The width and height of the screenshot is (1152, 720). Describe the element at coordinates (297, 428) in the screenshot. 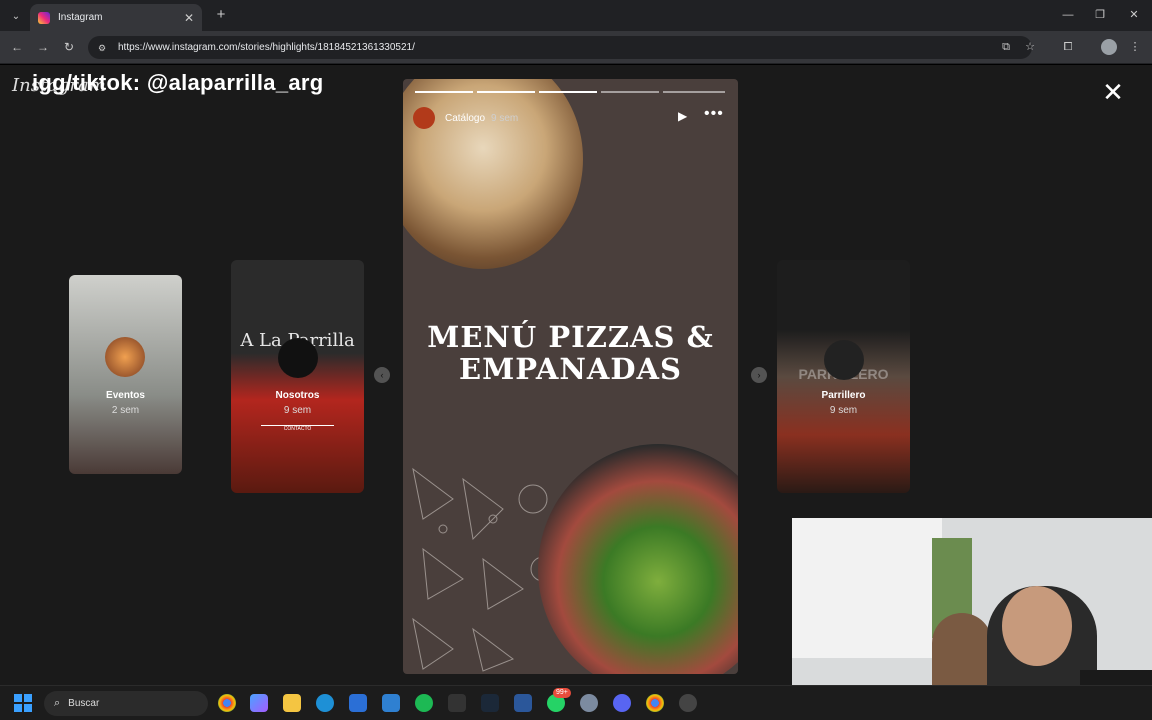

I see `contact-caption: CONTACTO` at that location.